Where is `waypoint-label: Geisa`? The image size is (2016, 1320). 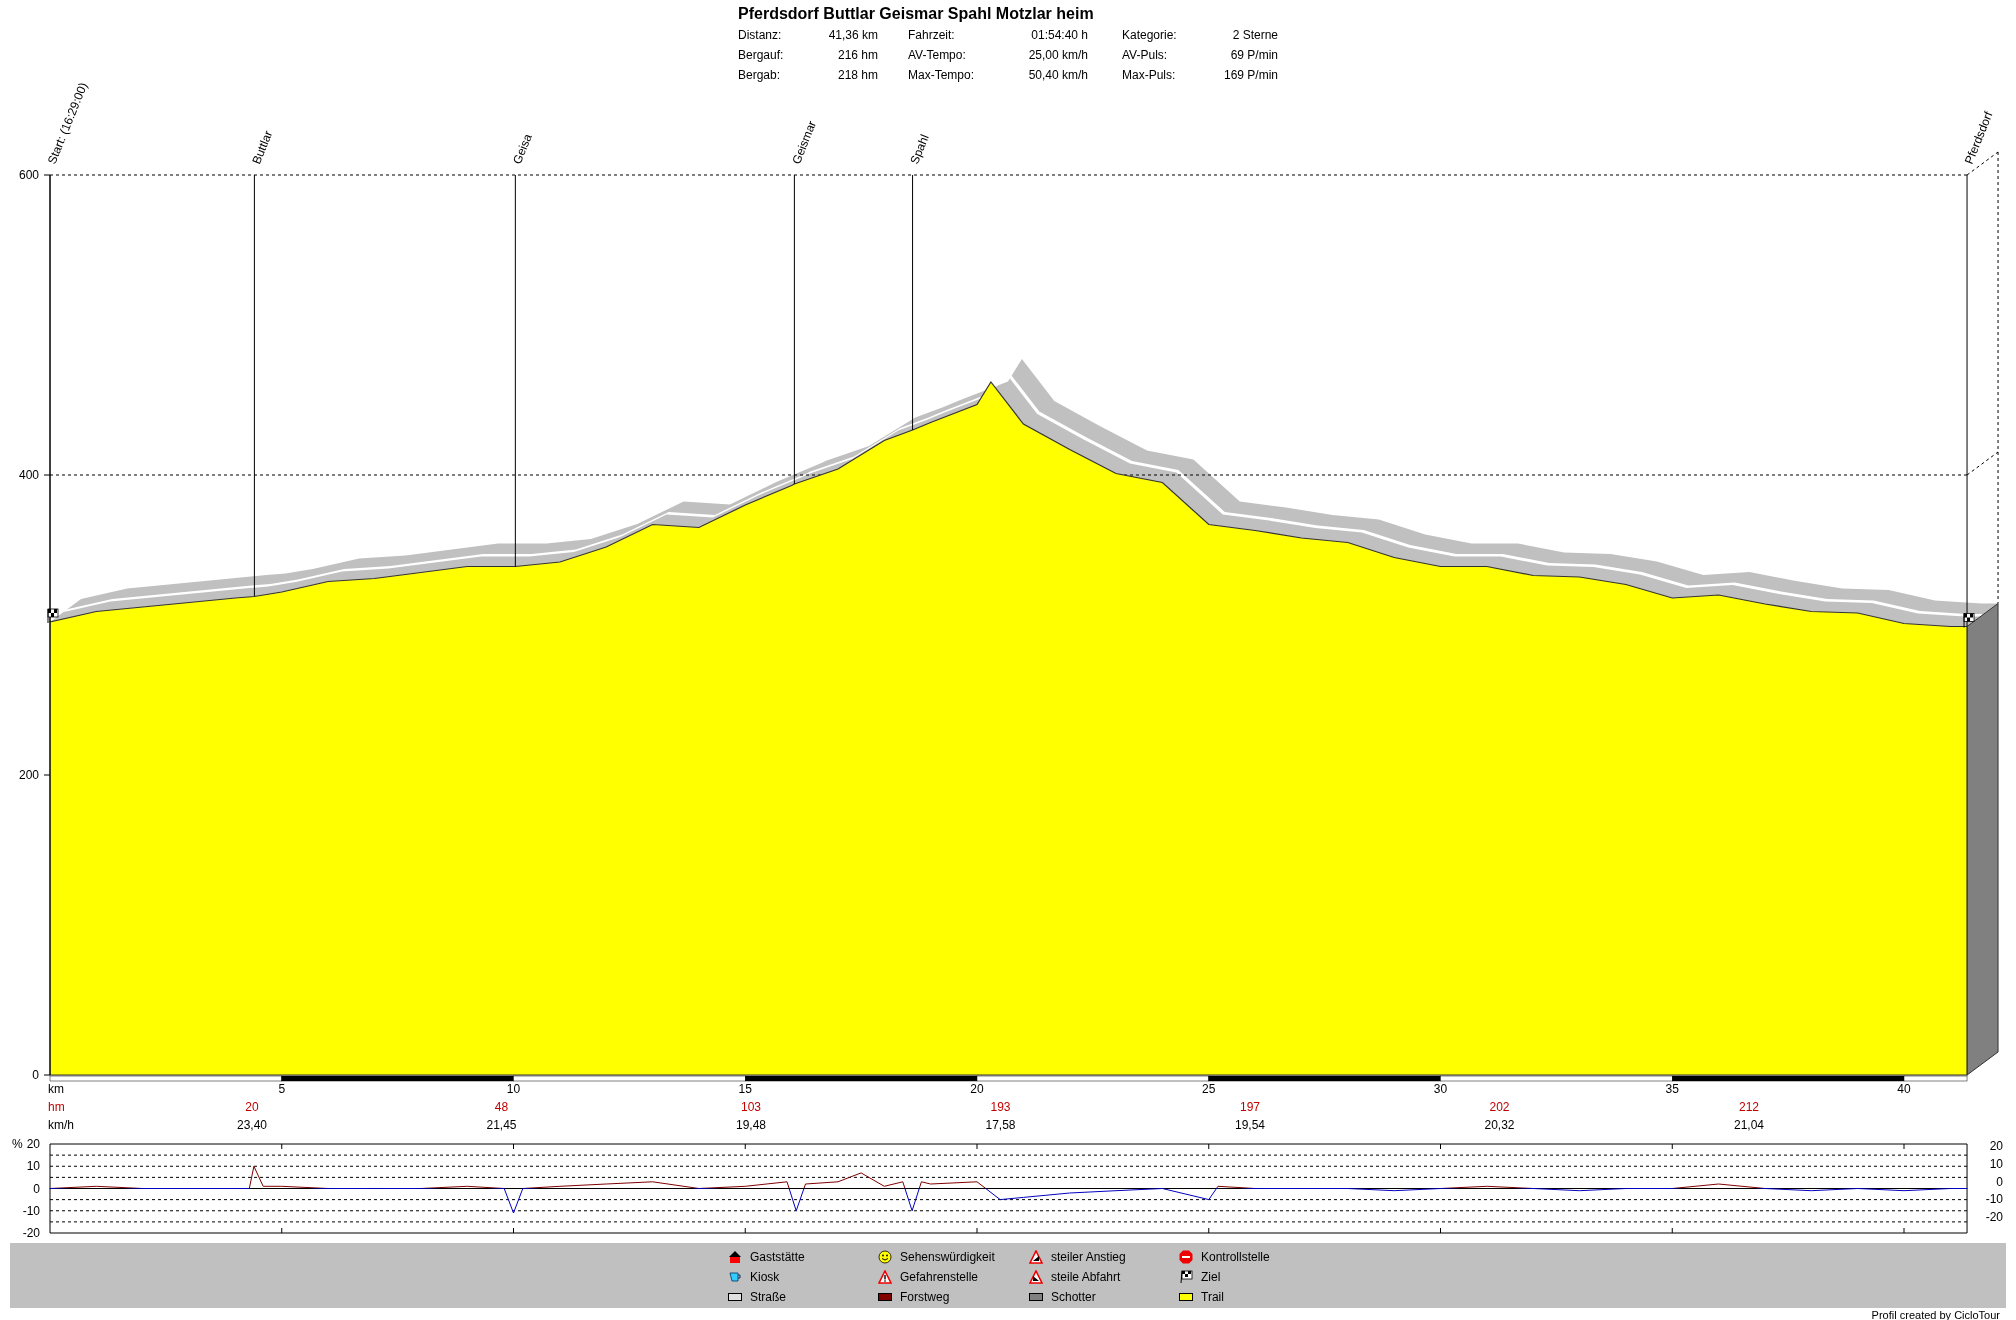
waypoint-label: Geisa is located at coordinates (522, 149).